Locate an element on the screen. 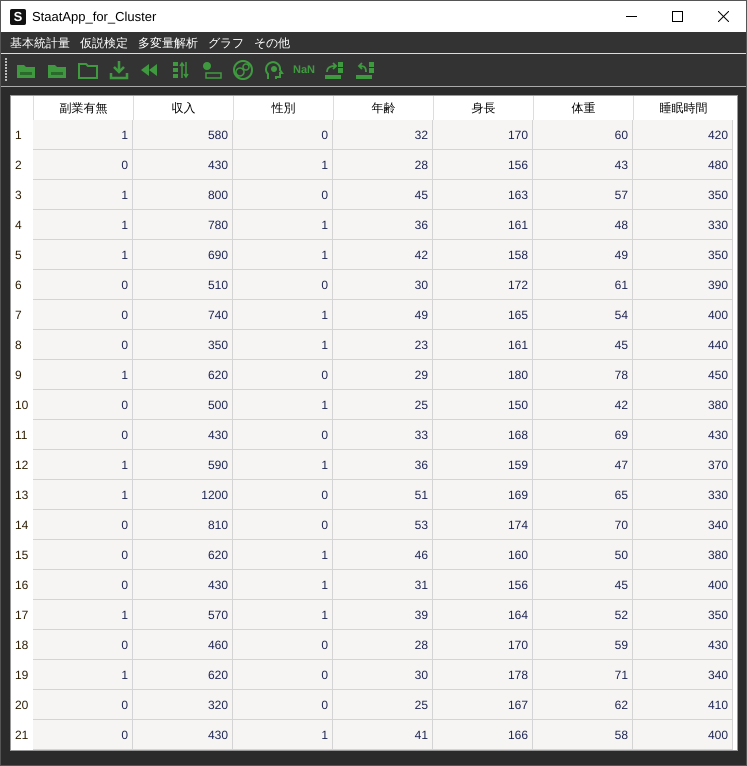  table-cell: 320 is located at coordinates (183, 705).